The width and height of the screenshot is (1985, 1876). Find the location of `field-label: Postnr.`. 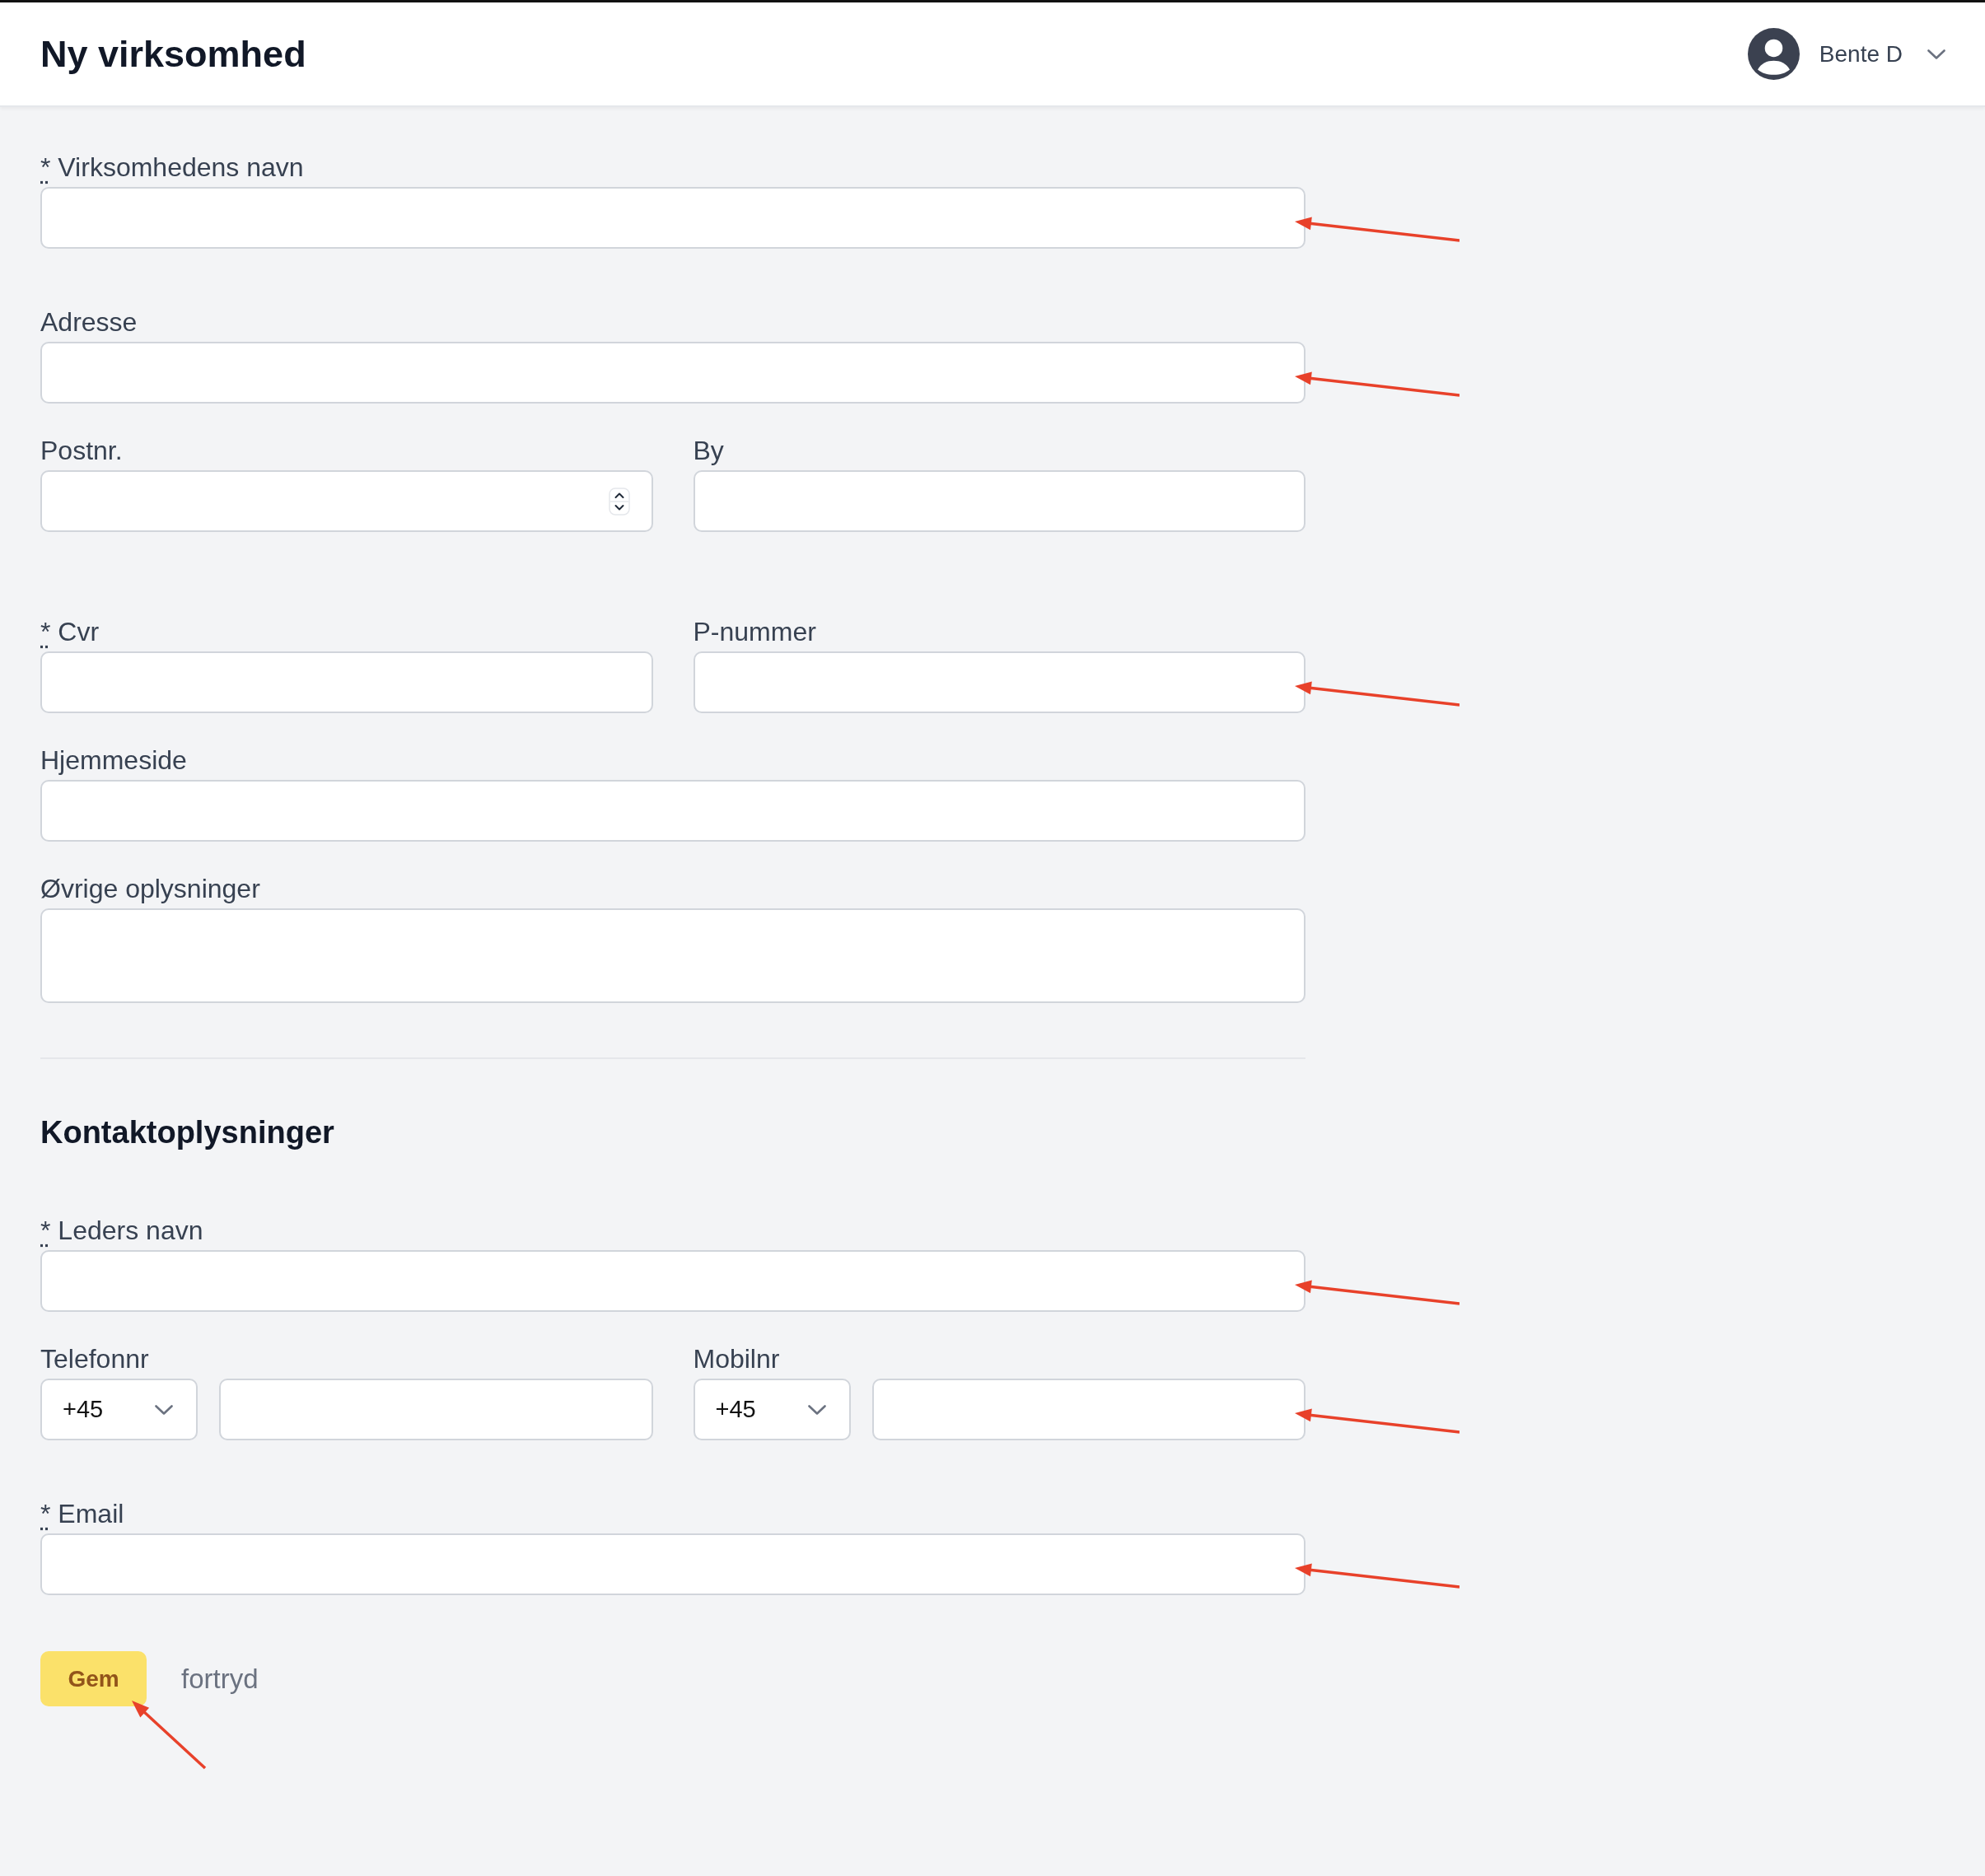

field-label: Postnr. is located at coordinates (81, 450).